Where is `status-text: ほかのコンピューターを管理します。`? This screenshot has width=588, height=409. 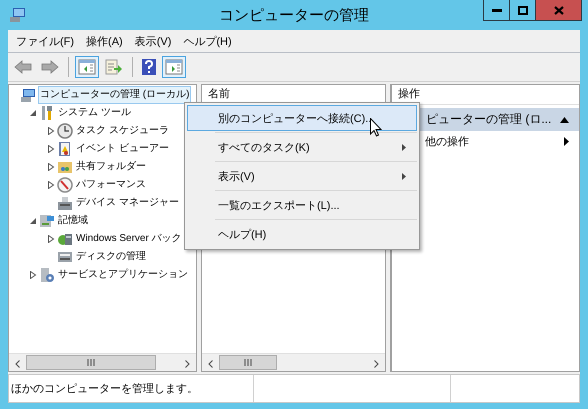 status-text: ほかのコンピューターを管理します。 is located at coordinates (131, 388).